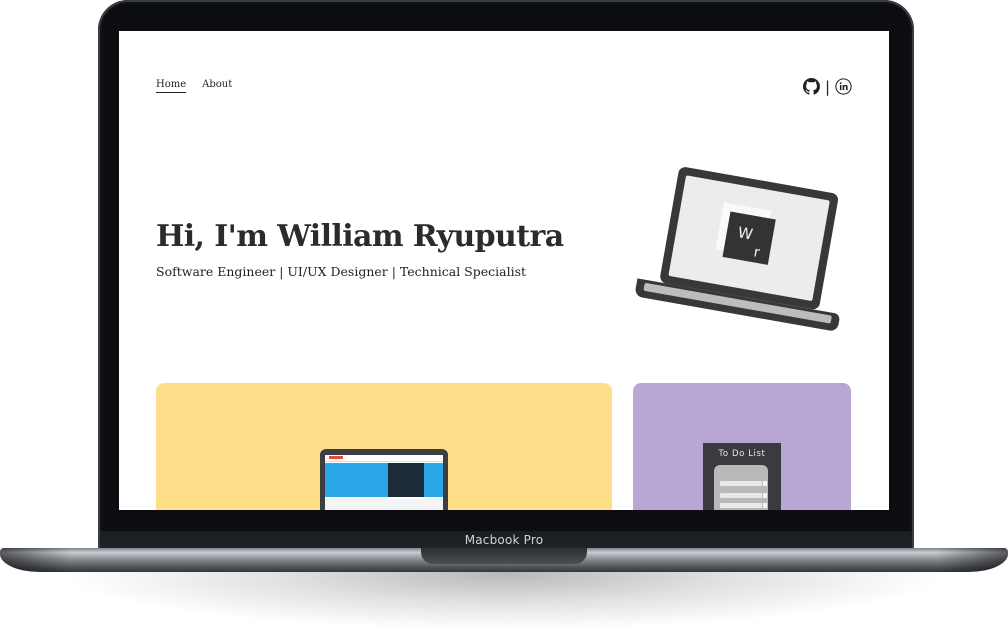 This screenshot has width=1008, height=635. I want to click on project-card-todo: To Do List, so click(742, 446).